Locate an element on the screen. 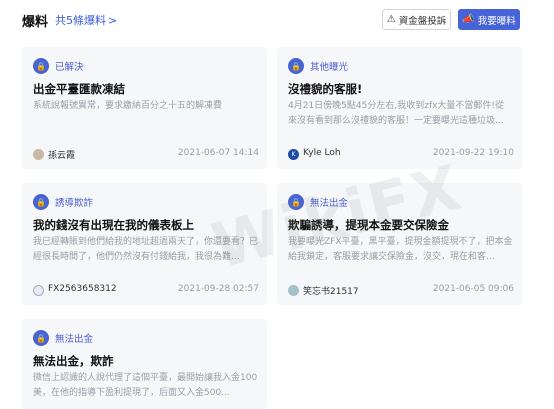  post-date: 2021-09-22 19:10 is located at coordinates (473, 153).